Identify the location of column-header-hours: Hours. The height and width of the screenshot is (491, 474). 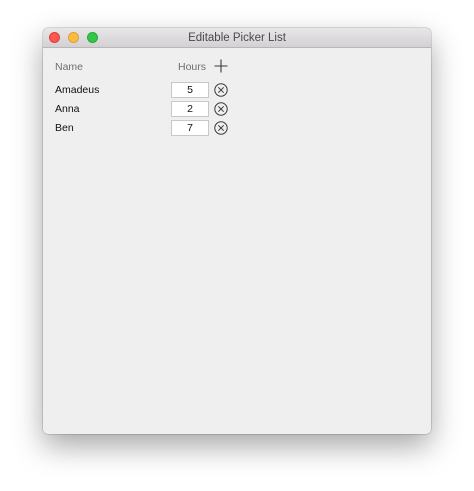
(192, 67).